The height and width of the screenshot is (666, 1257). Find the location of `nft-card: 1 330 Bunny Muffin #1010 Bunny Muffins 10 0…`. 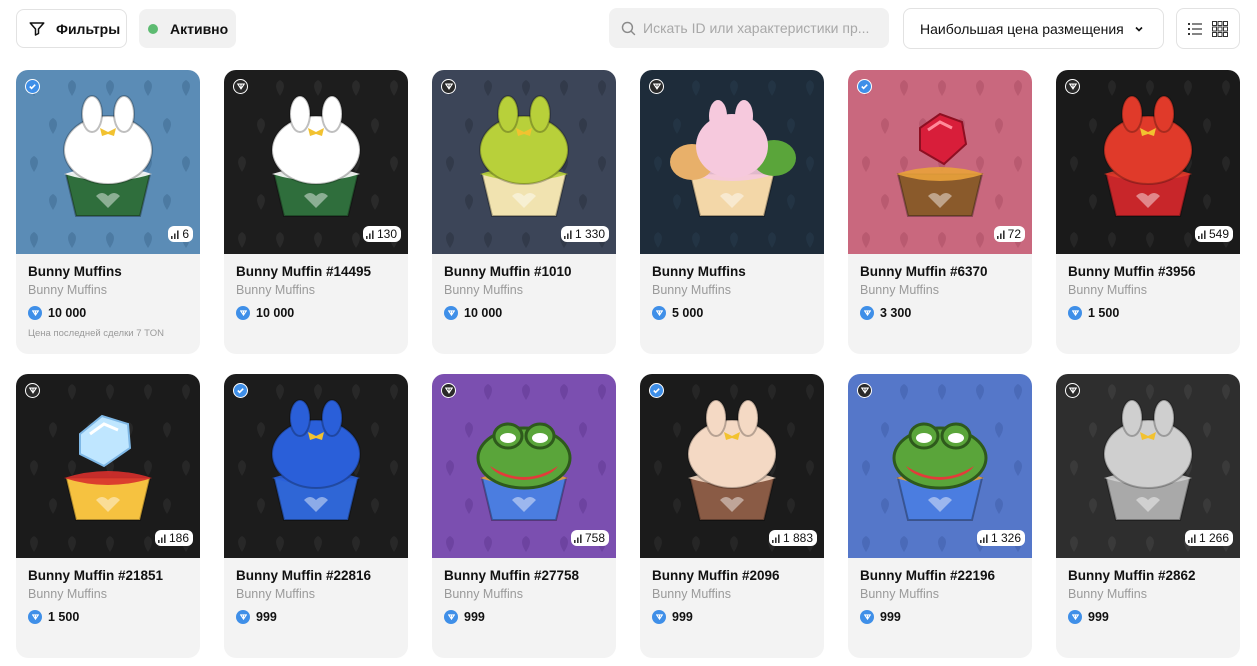

nft-card: 1 330 Bunny Muffin #1010 Bunny Muffins 10 0… is located at coordinates (524, 212).